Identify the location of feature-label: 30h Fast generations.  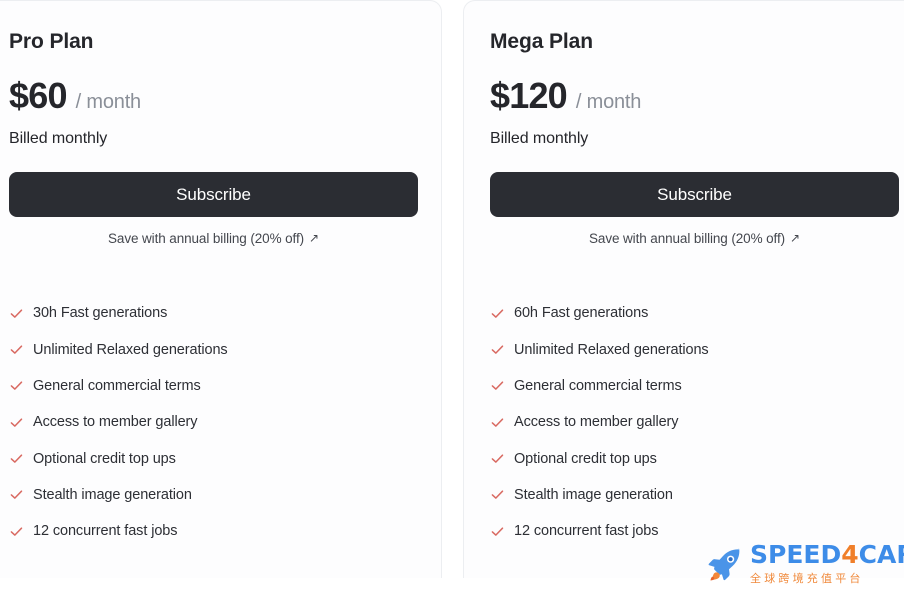
(100, 313).